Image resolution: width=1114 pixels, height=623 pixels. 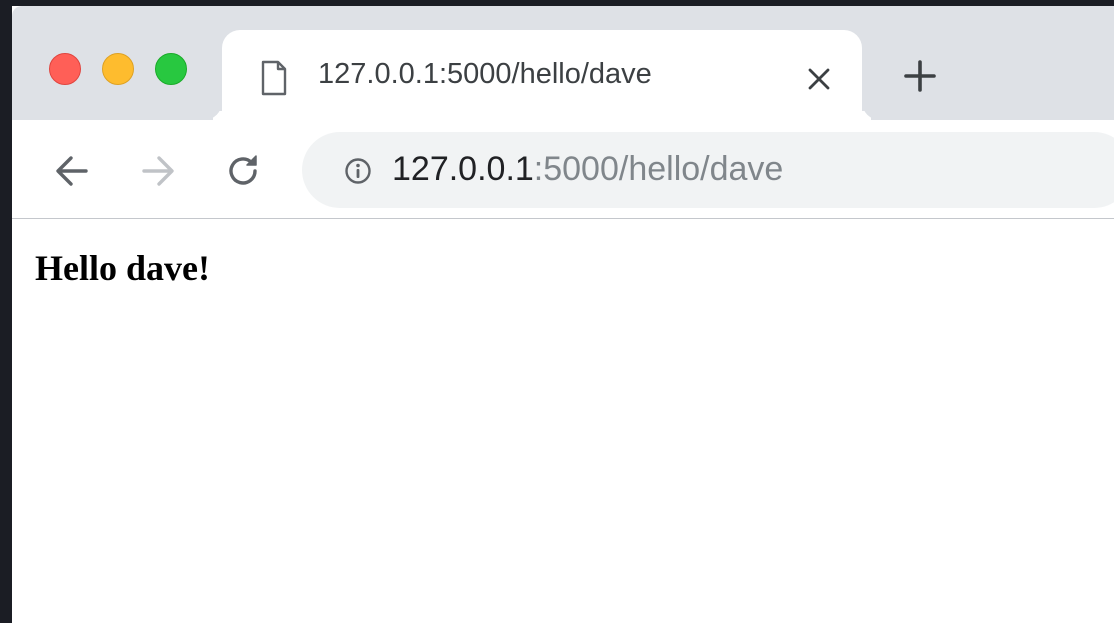 I want to click on window-minimize-button, so click(x=118, y=69).